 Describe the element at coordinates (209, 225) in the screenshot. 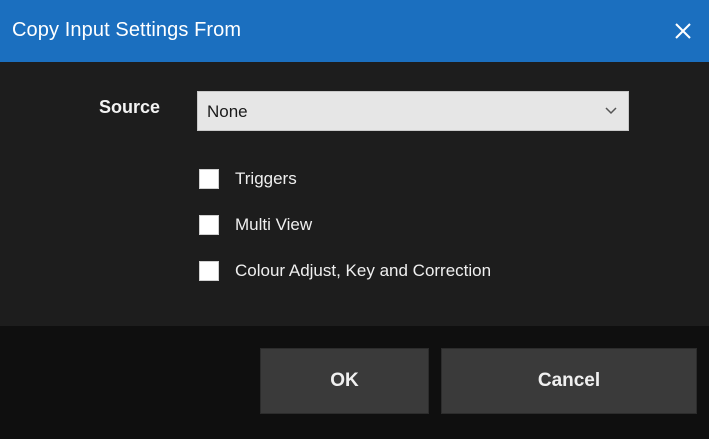

I see `multi-view-checkbox` at that location.